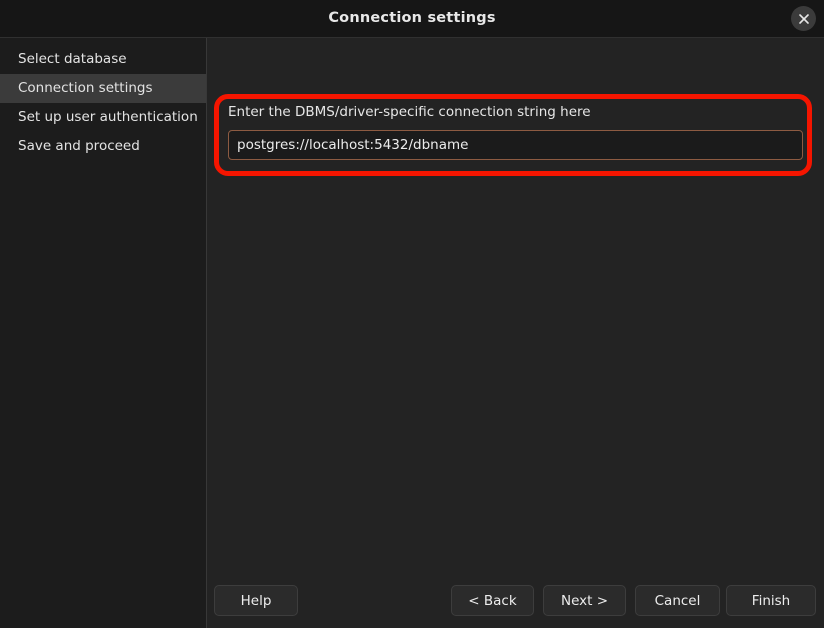  I want to click on sidebar-item-label: Save and proceed, so click(79, 146).